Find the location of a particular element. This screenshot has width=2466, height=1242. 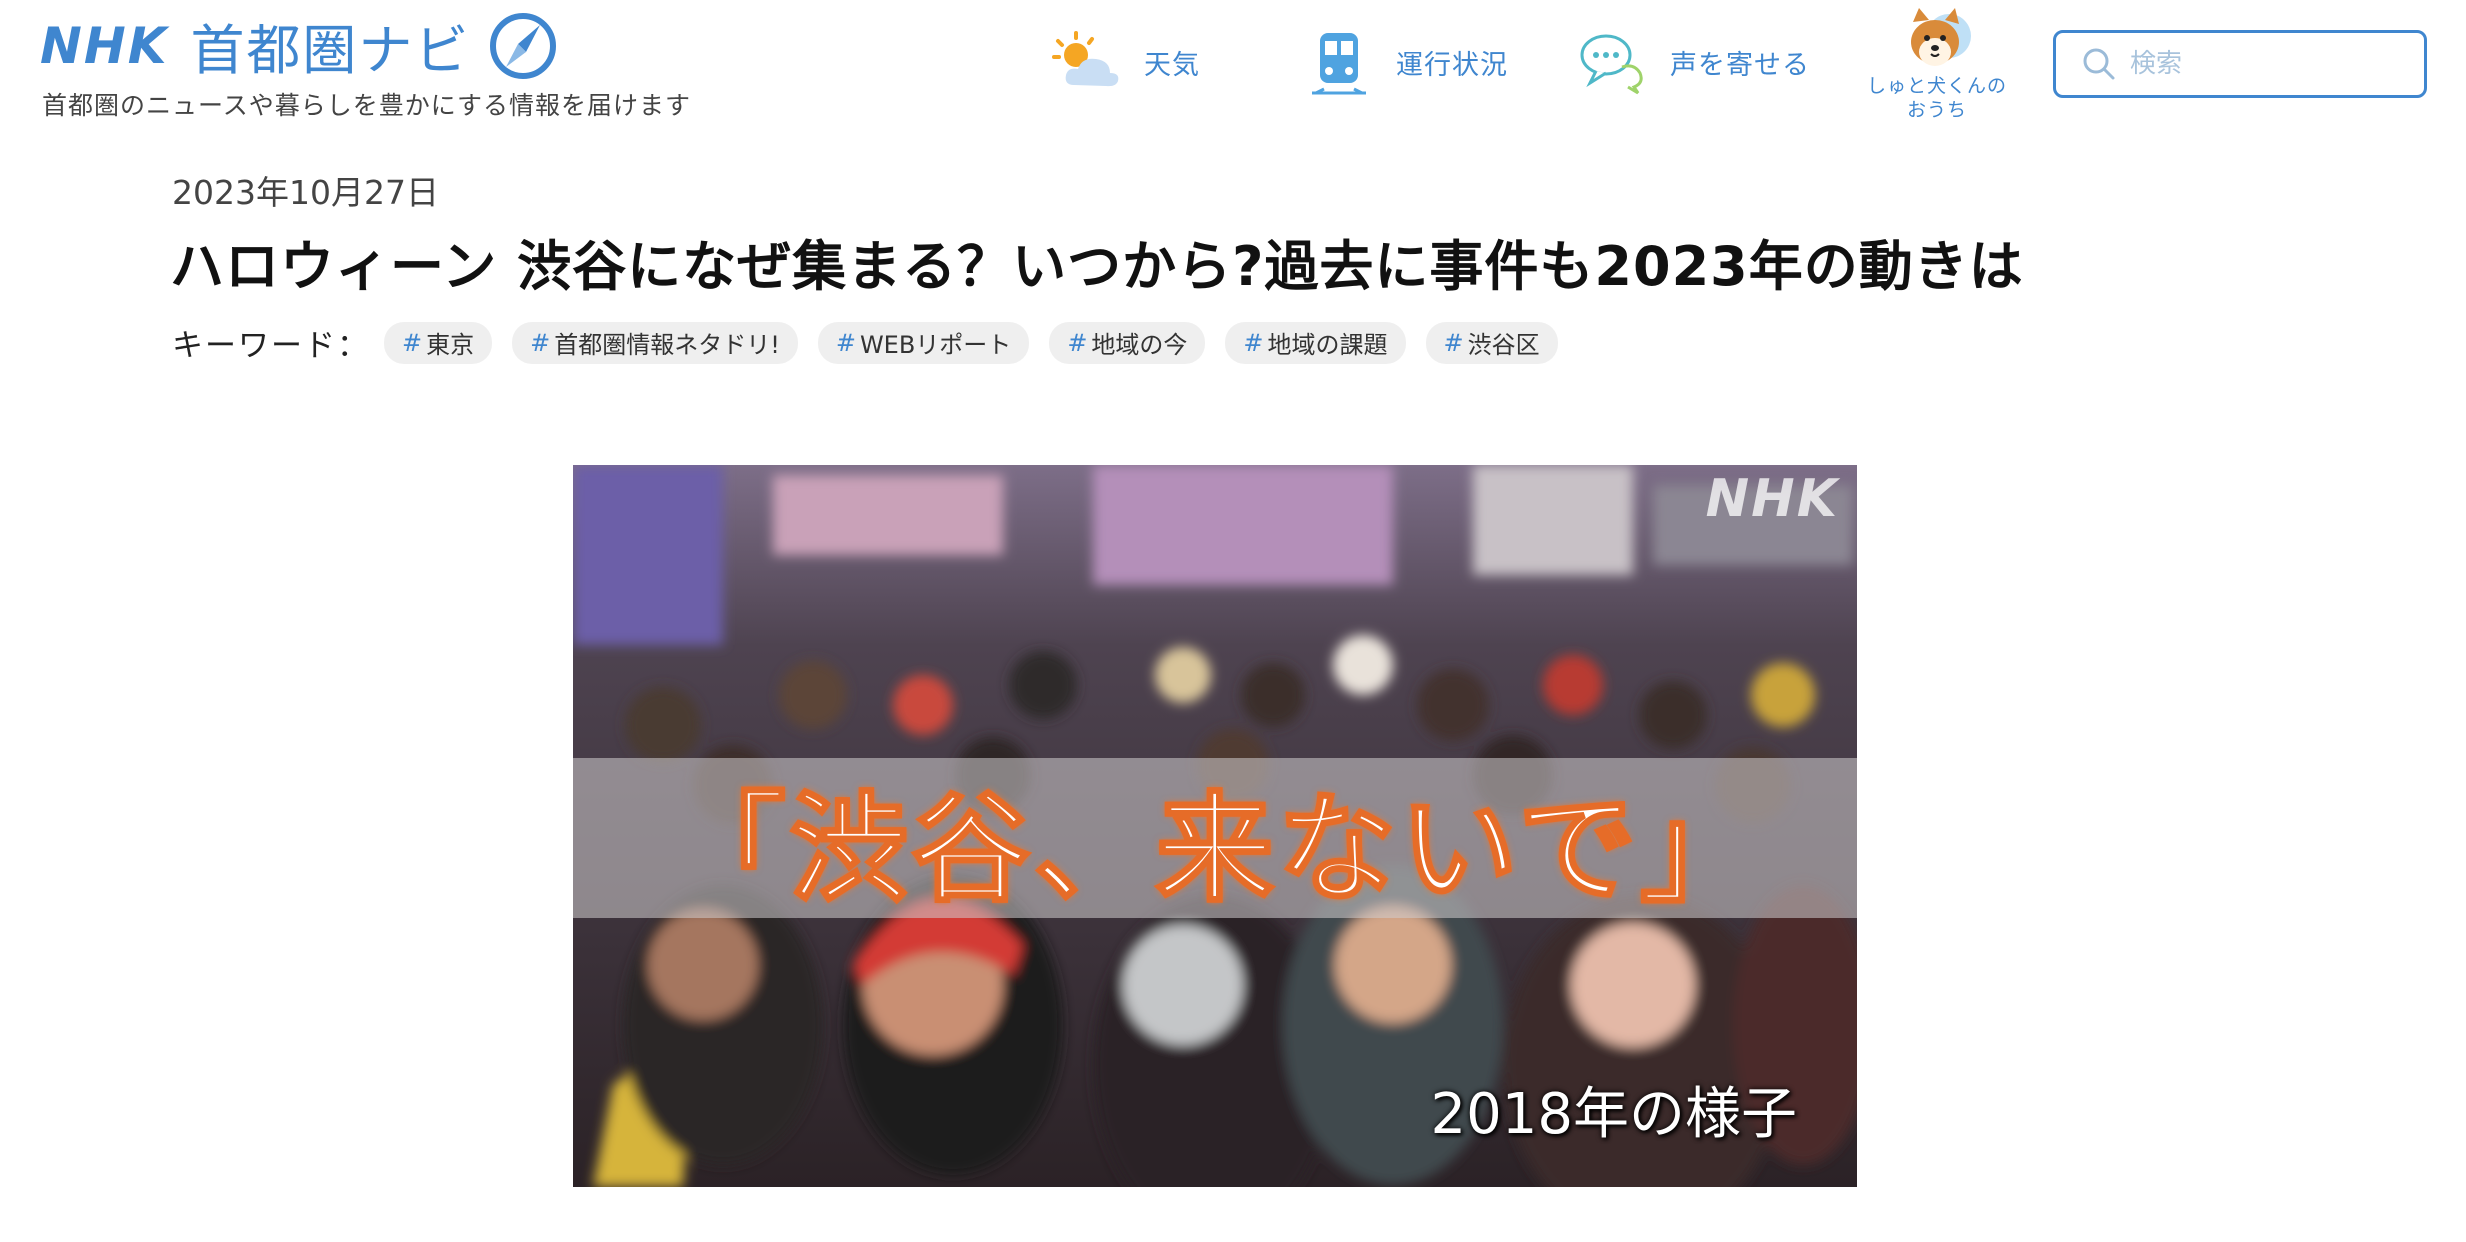

site-tagline: 首都圏のニュースや暮らしを豊かにする情報を届けます is located at coordinates (367, 105).